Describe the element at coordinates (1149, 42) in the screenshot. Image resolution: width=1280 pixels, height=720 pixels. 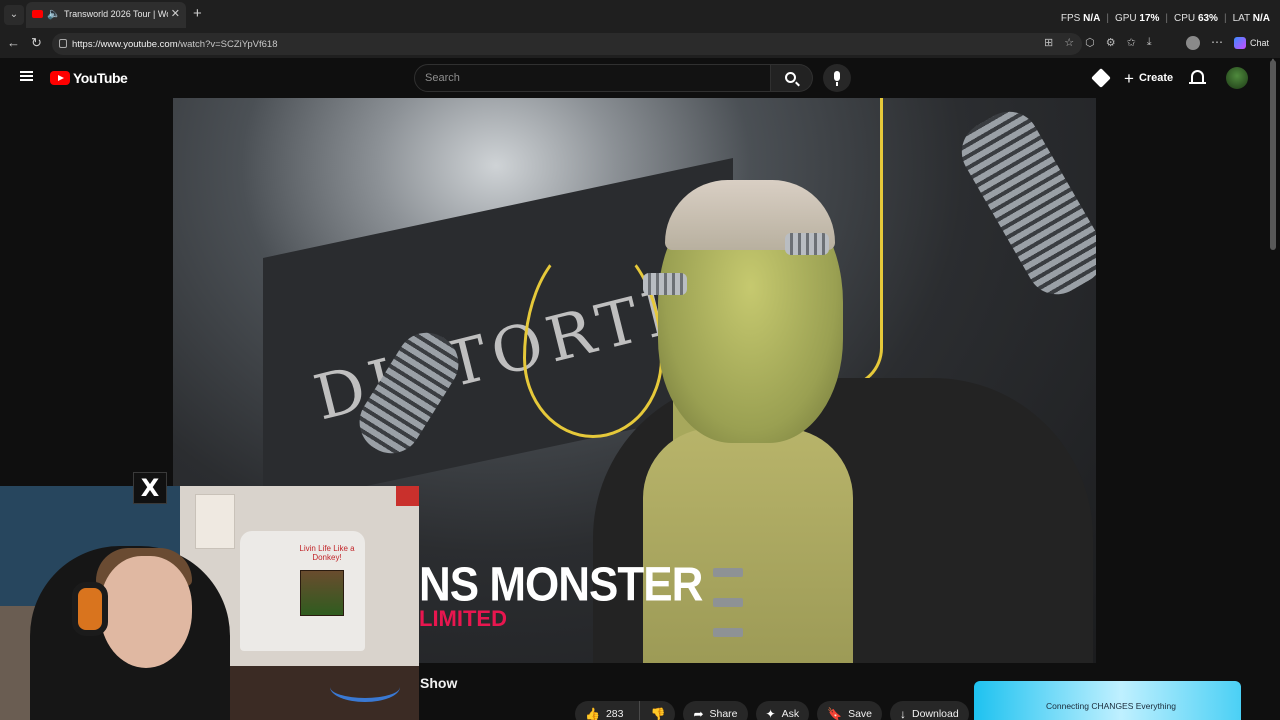
I see `downloads-icon: ⤓` at that location.